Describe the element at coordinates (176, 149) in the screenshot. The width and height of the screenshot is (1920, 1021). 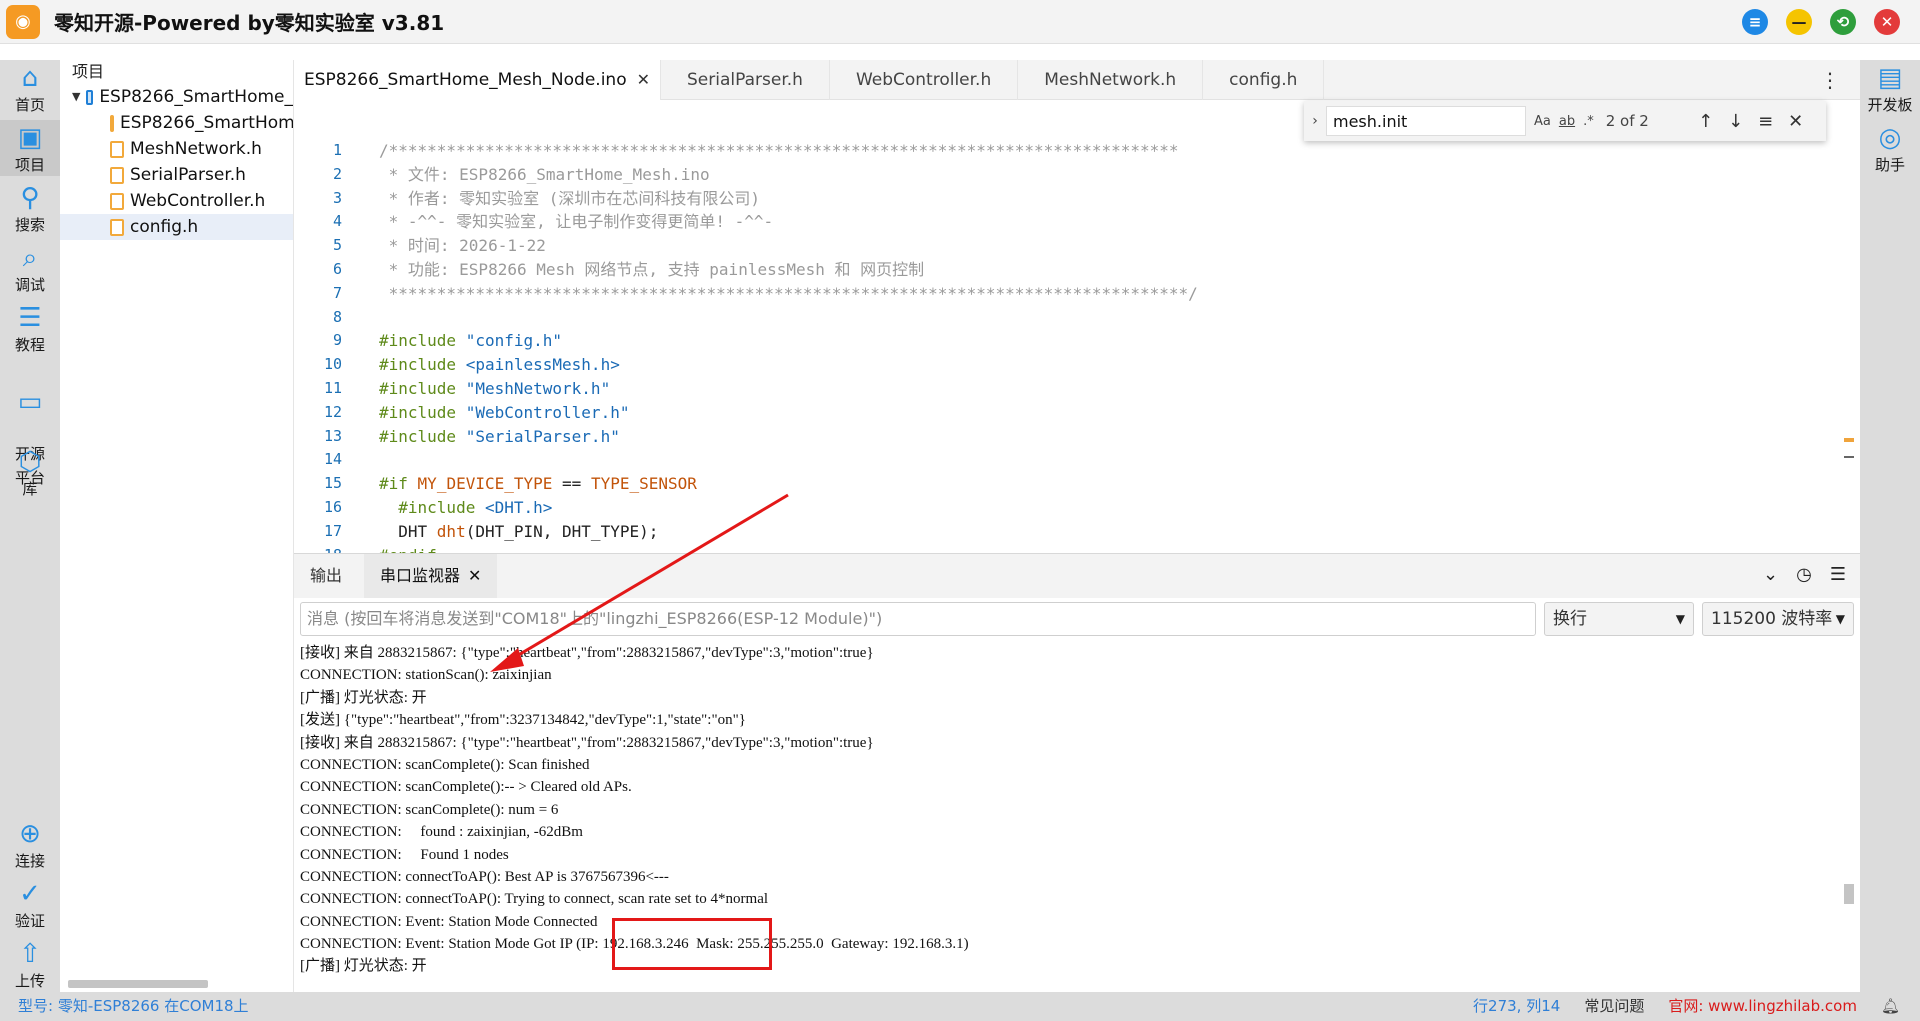
I see `tree-file: MeshNetwork.h` at that location.